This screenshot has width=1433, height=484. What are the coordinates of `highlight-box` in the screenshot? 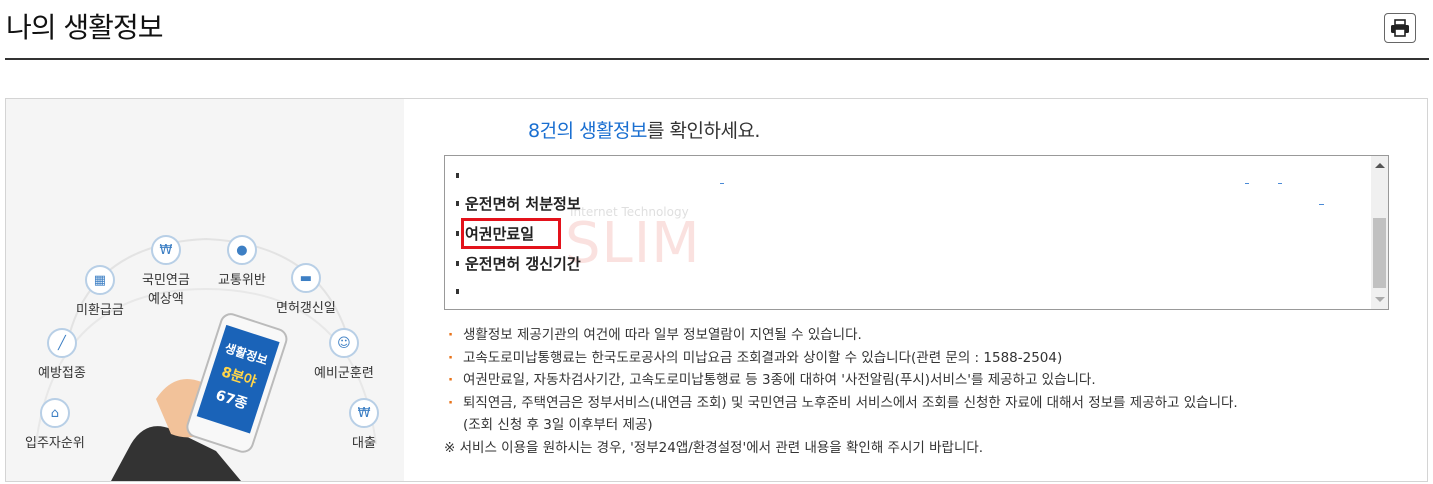 It's located at (511, 233).